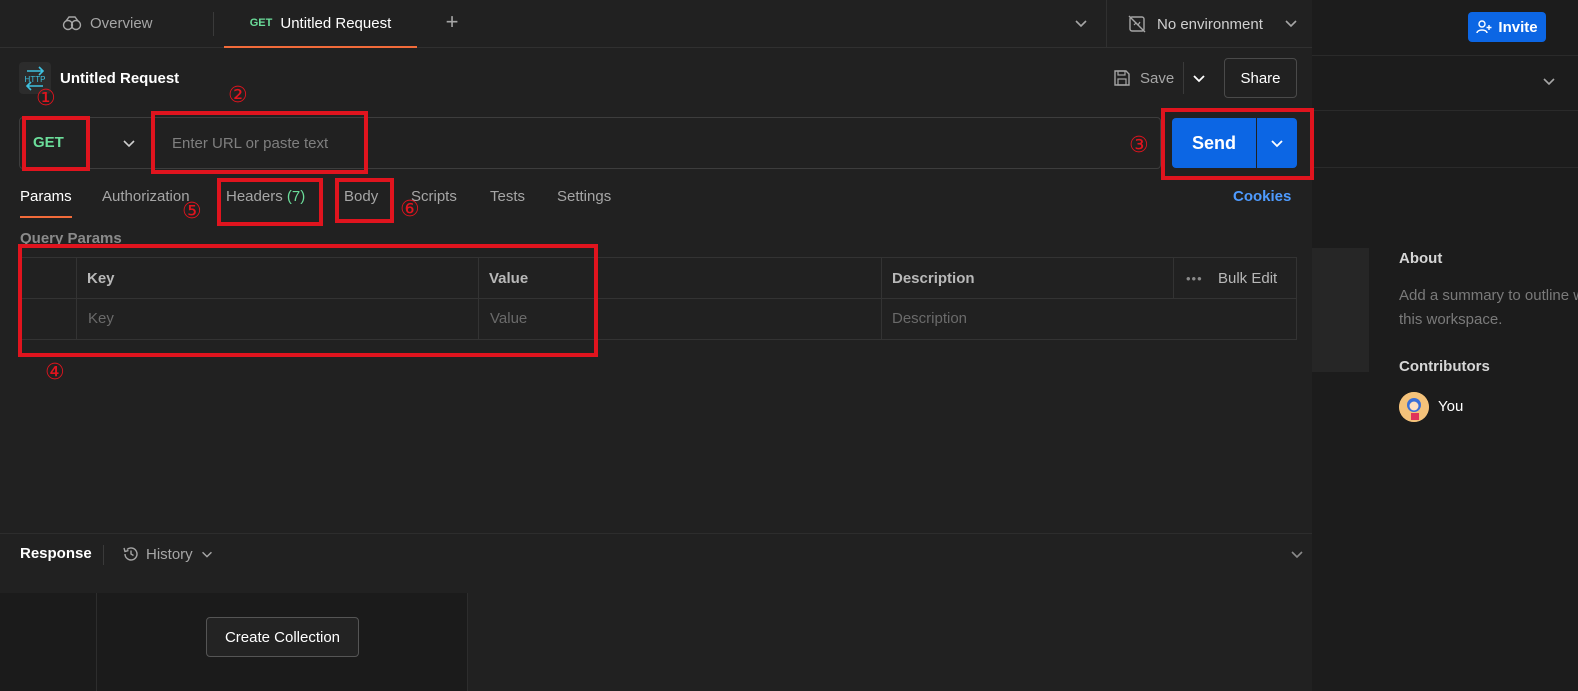 This screenshot has width=1578, height=691. Describe the element at coordinates (72, 23) in the screenshot. I see `overview-icon` at that location.